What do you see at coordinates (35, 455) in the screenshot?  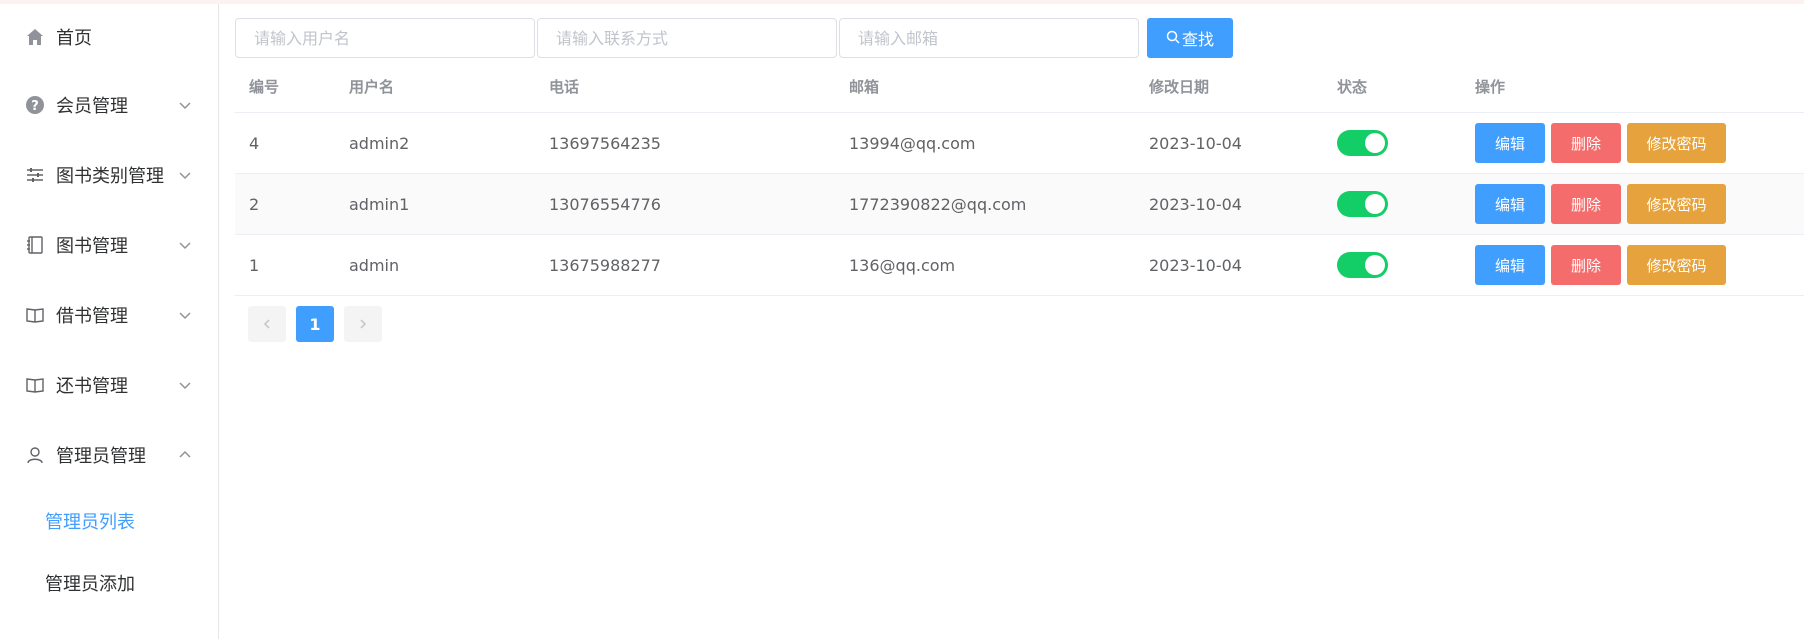 I see `user-icon` at bounding box center [35, 455].